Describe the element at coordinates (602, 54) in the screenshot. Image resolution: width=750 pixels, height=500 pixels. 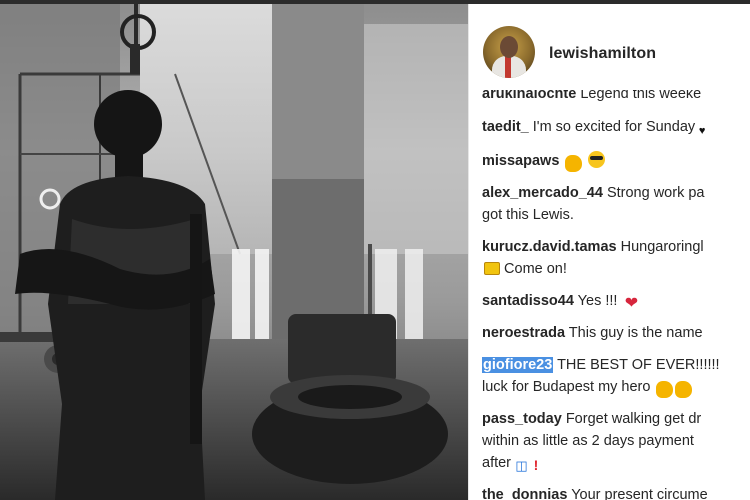
I see `post-username: lewishamilton` at that location.